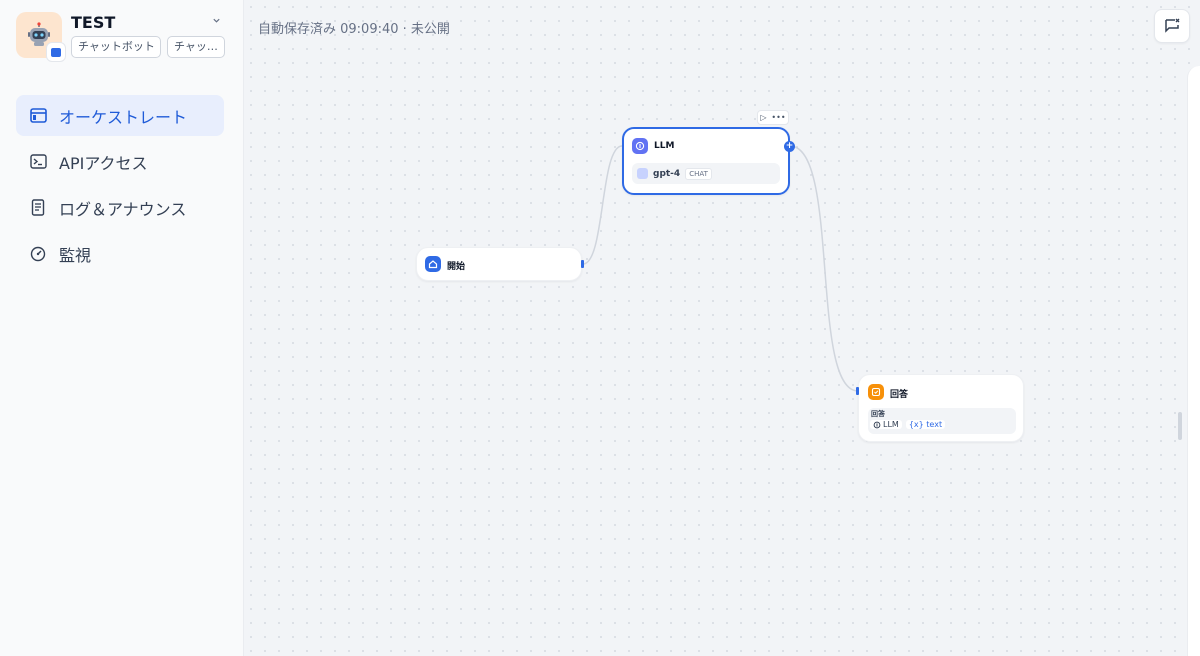 This screenshot has width=1200, height=656. Describe the element at coordinates (116, 47) in the screenshot. I see `app-type-tag: チャットボット` at that location.